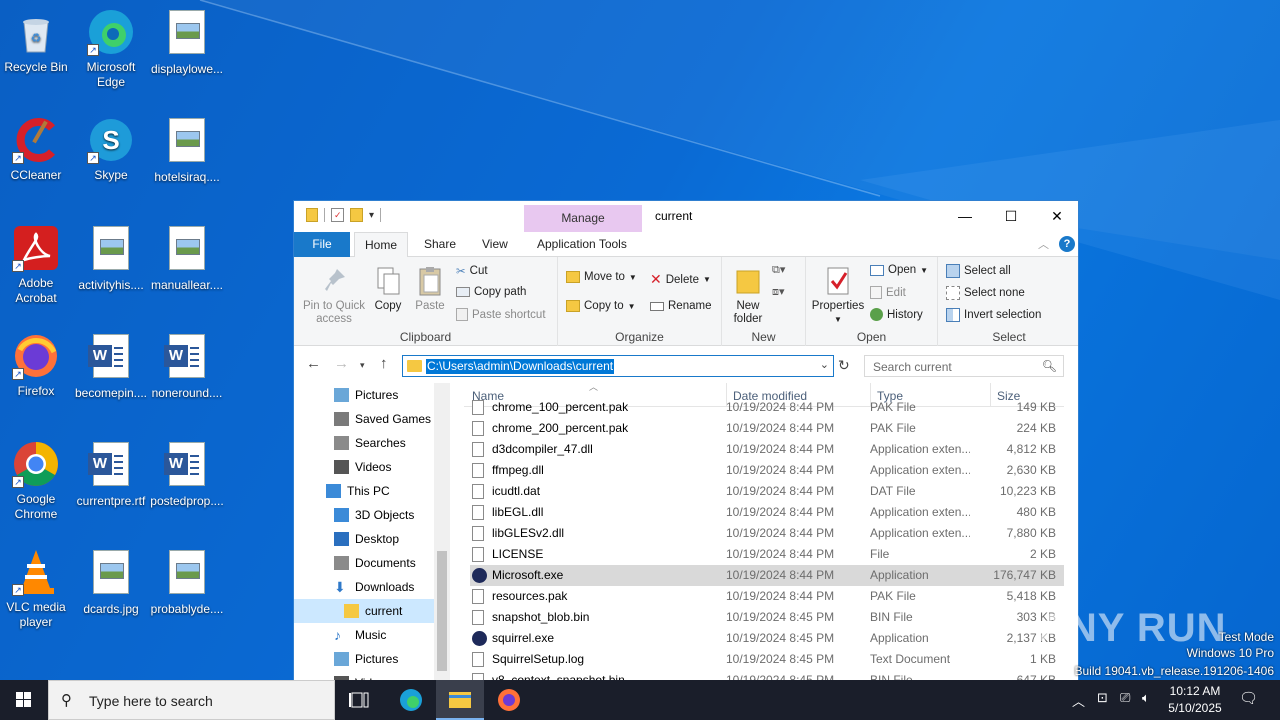 The width and height of the screenshot is (1280, 720). What do you see at coordinates (356, 215) in the screenshot?
I see `new-folder-icon` at bounding box center [356, 215].